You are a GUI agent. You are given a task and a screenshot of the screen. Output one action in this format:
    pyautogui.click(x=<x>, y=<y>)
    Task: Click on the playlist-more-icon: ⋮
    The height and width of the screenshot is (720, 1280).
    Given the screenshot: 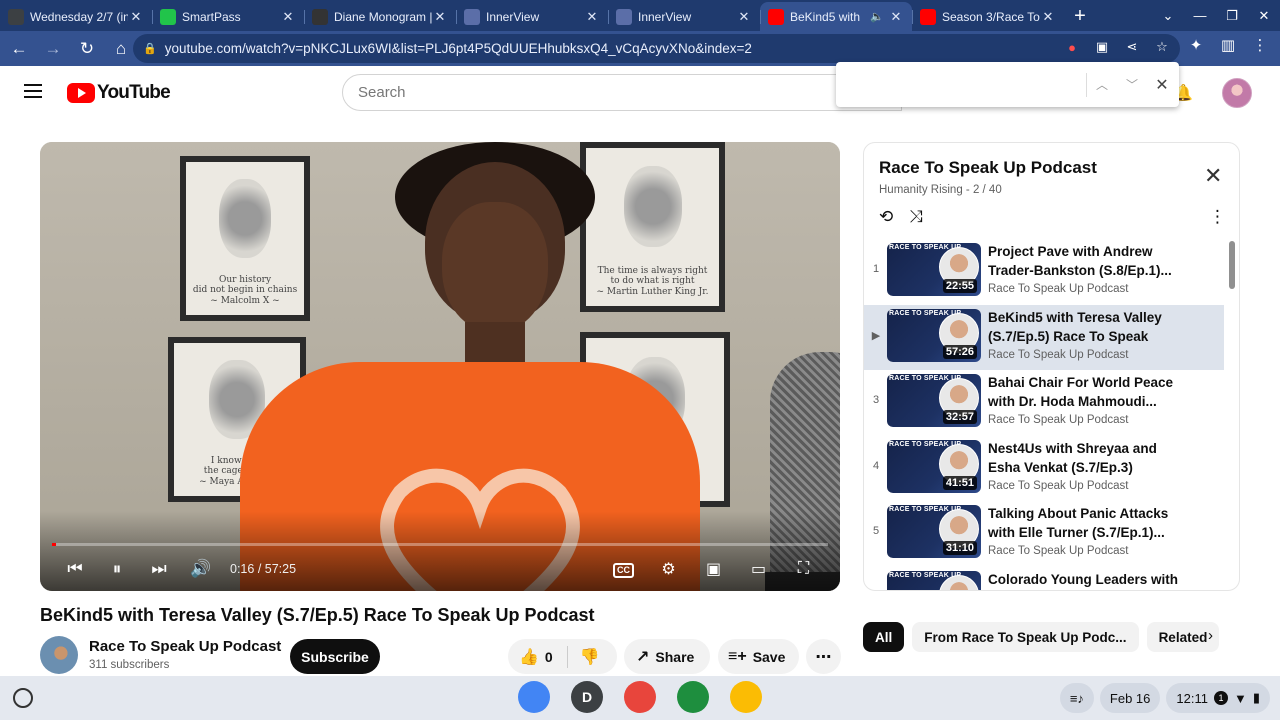 What is the action you would take?
    pyautogui.click(x=1217, y=217)
    